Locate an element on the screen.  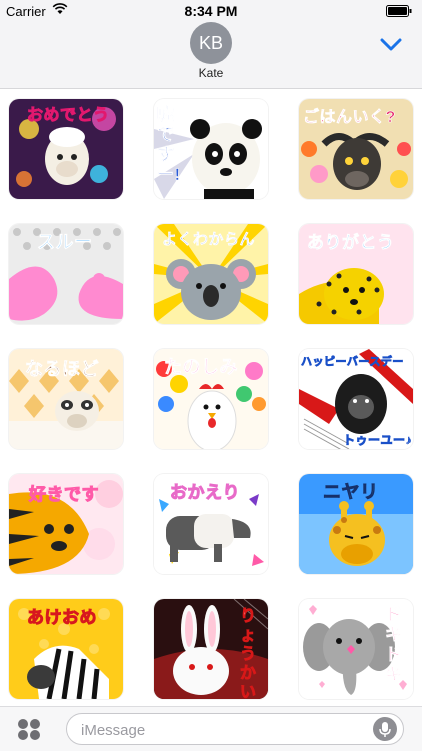
contact-avatar: KB is located at coordinates (211, 43).